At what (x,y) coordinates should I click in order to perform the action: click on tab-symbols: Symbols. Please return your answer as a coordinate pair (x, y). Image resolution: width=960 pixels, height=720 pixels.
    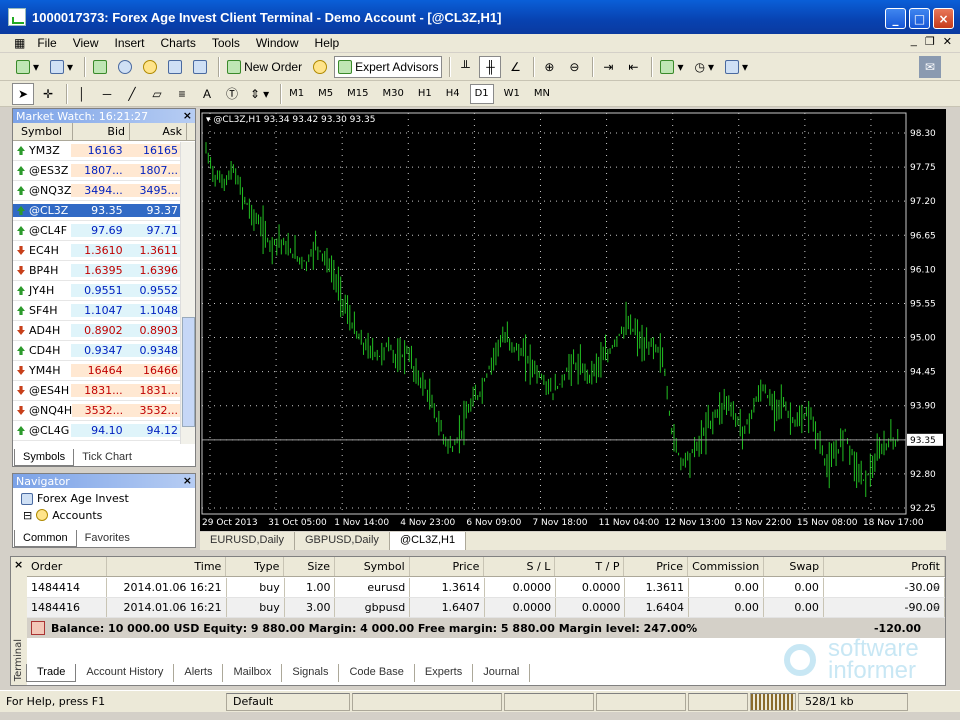
    Looking at the image, I should click on (44, 457).